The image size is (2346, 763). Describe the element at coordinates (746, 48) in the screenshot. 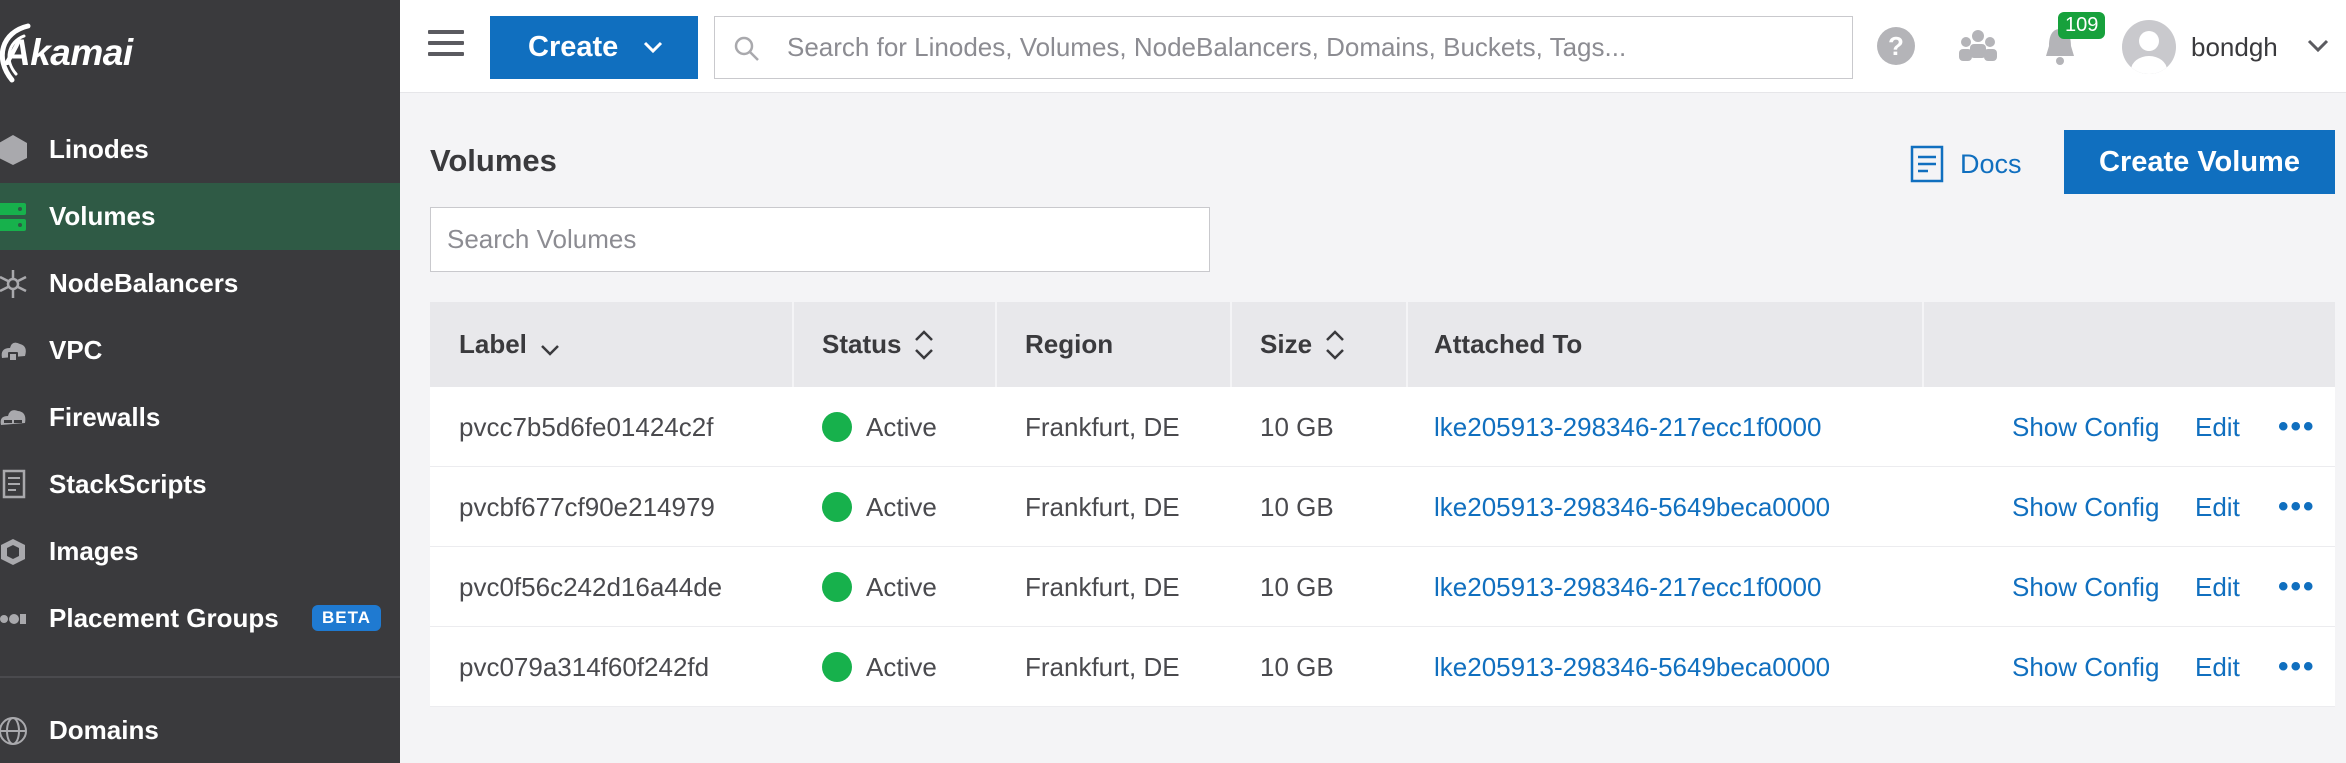

I see `search-icon` at that location.